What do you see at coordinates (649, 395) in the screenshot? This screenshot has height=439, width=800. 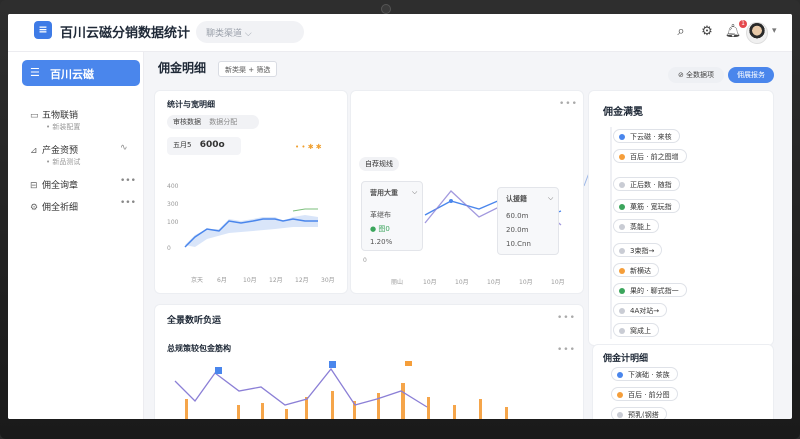 I see `node-label: 百后 · 前分图` at bounding box center [649, 395].